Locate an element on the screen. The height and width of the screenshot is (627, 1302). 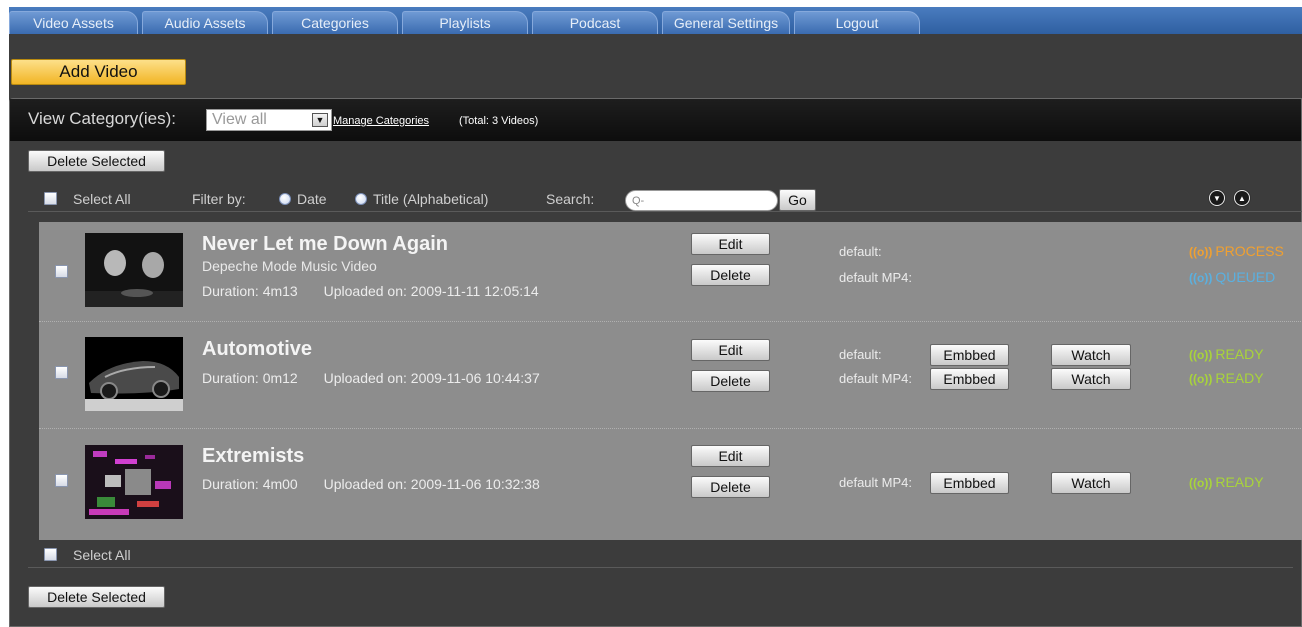
format-status: ((o)) QUEUED is located at coordinates (1232, 277).